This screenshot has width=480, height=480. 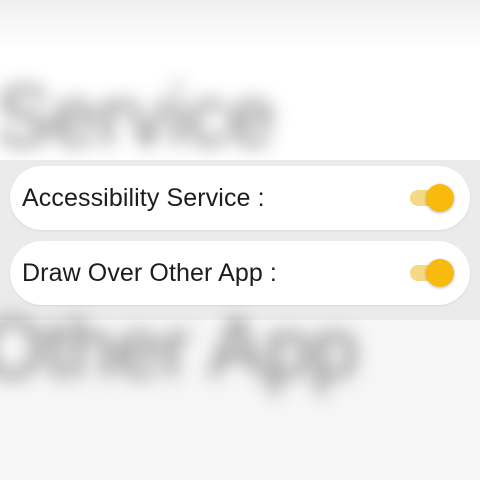 I want to click on accessibility-service-label: Accessibility Service :, so click(x=143, y=197).